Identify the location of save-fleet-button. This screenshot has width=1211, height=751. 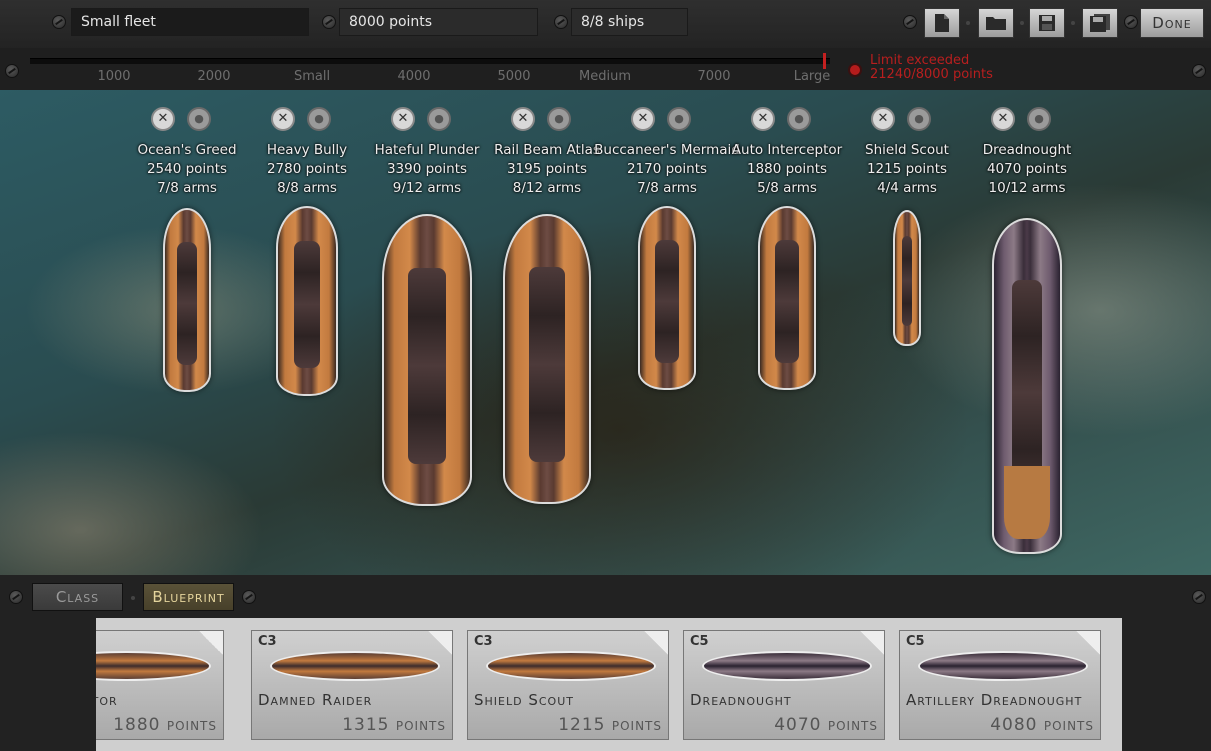
(1047, 23).